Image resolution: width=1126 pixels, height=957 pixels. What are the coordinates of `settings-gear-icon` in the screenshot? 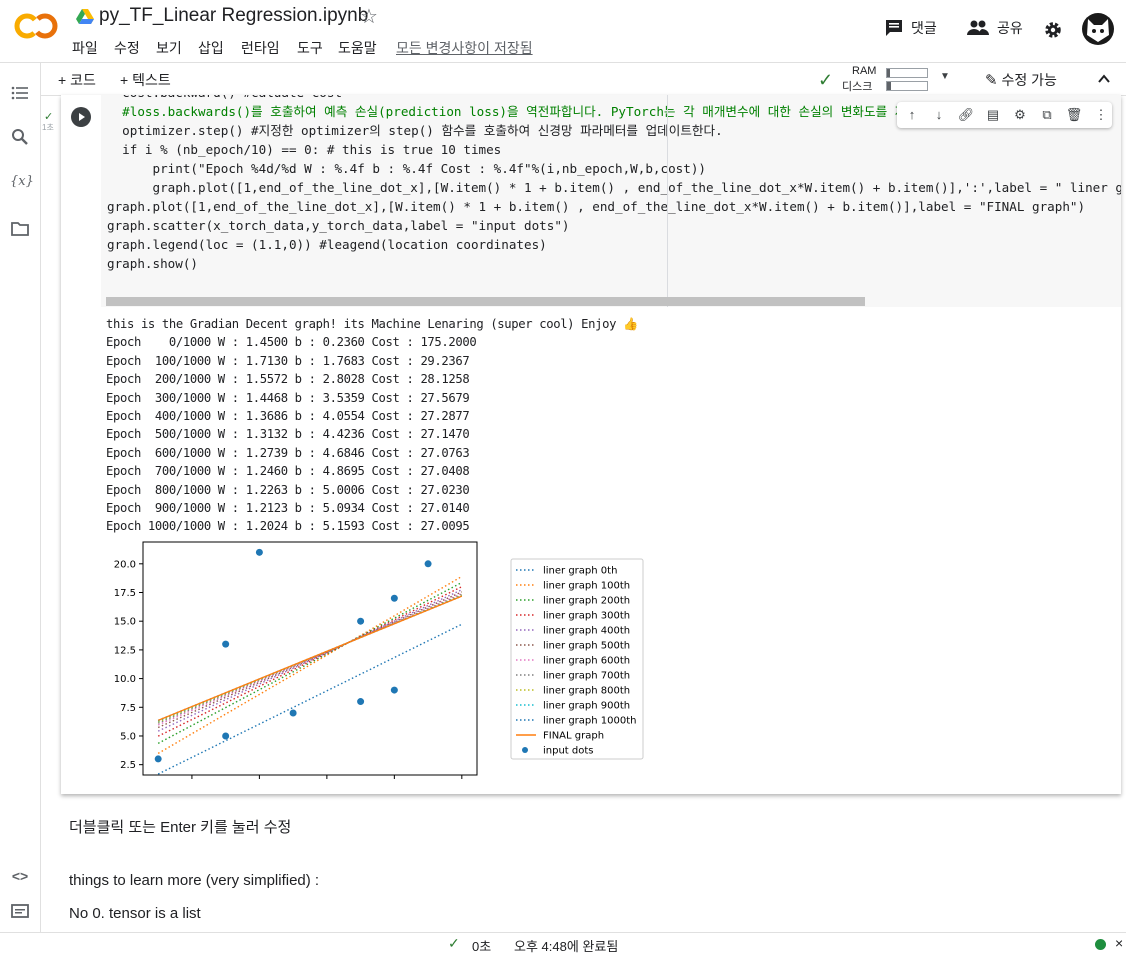 It's located at (1053, 30).